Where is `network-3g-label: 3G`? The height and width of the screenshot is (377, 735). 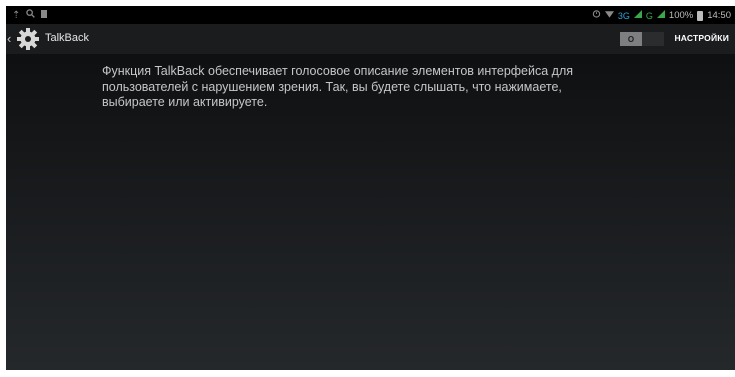 network-3g-label: 3G is located at coordinates (623, 15).